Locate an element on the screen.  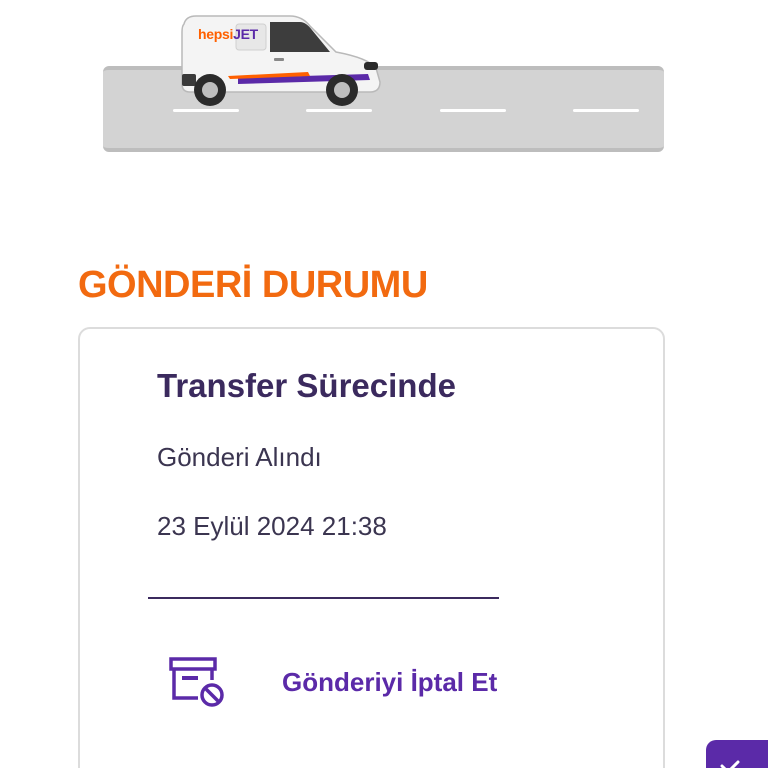
brand-logo-part2: JET is located at coordinates (245, 34).